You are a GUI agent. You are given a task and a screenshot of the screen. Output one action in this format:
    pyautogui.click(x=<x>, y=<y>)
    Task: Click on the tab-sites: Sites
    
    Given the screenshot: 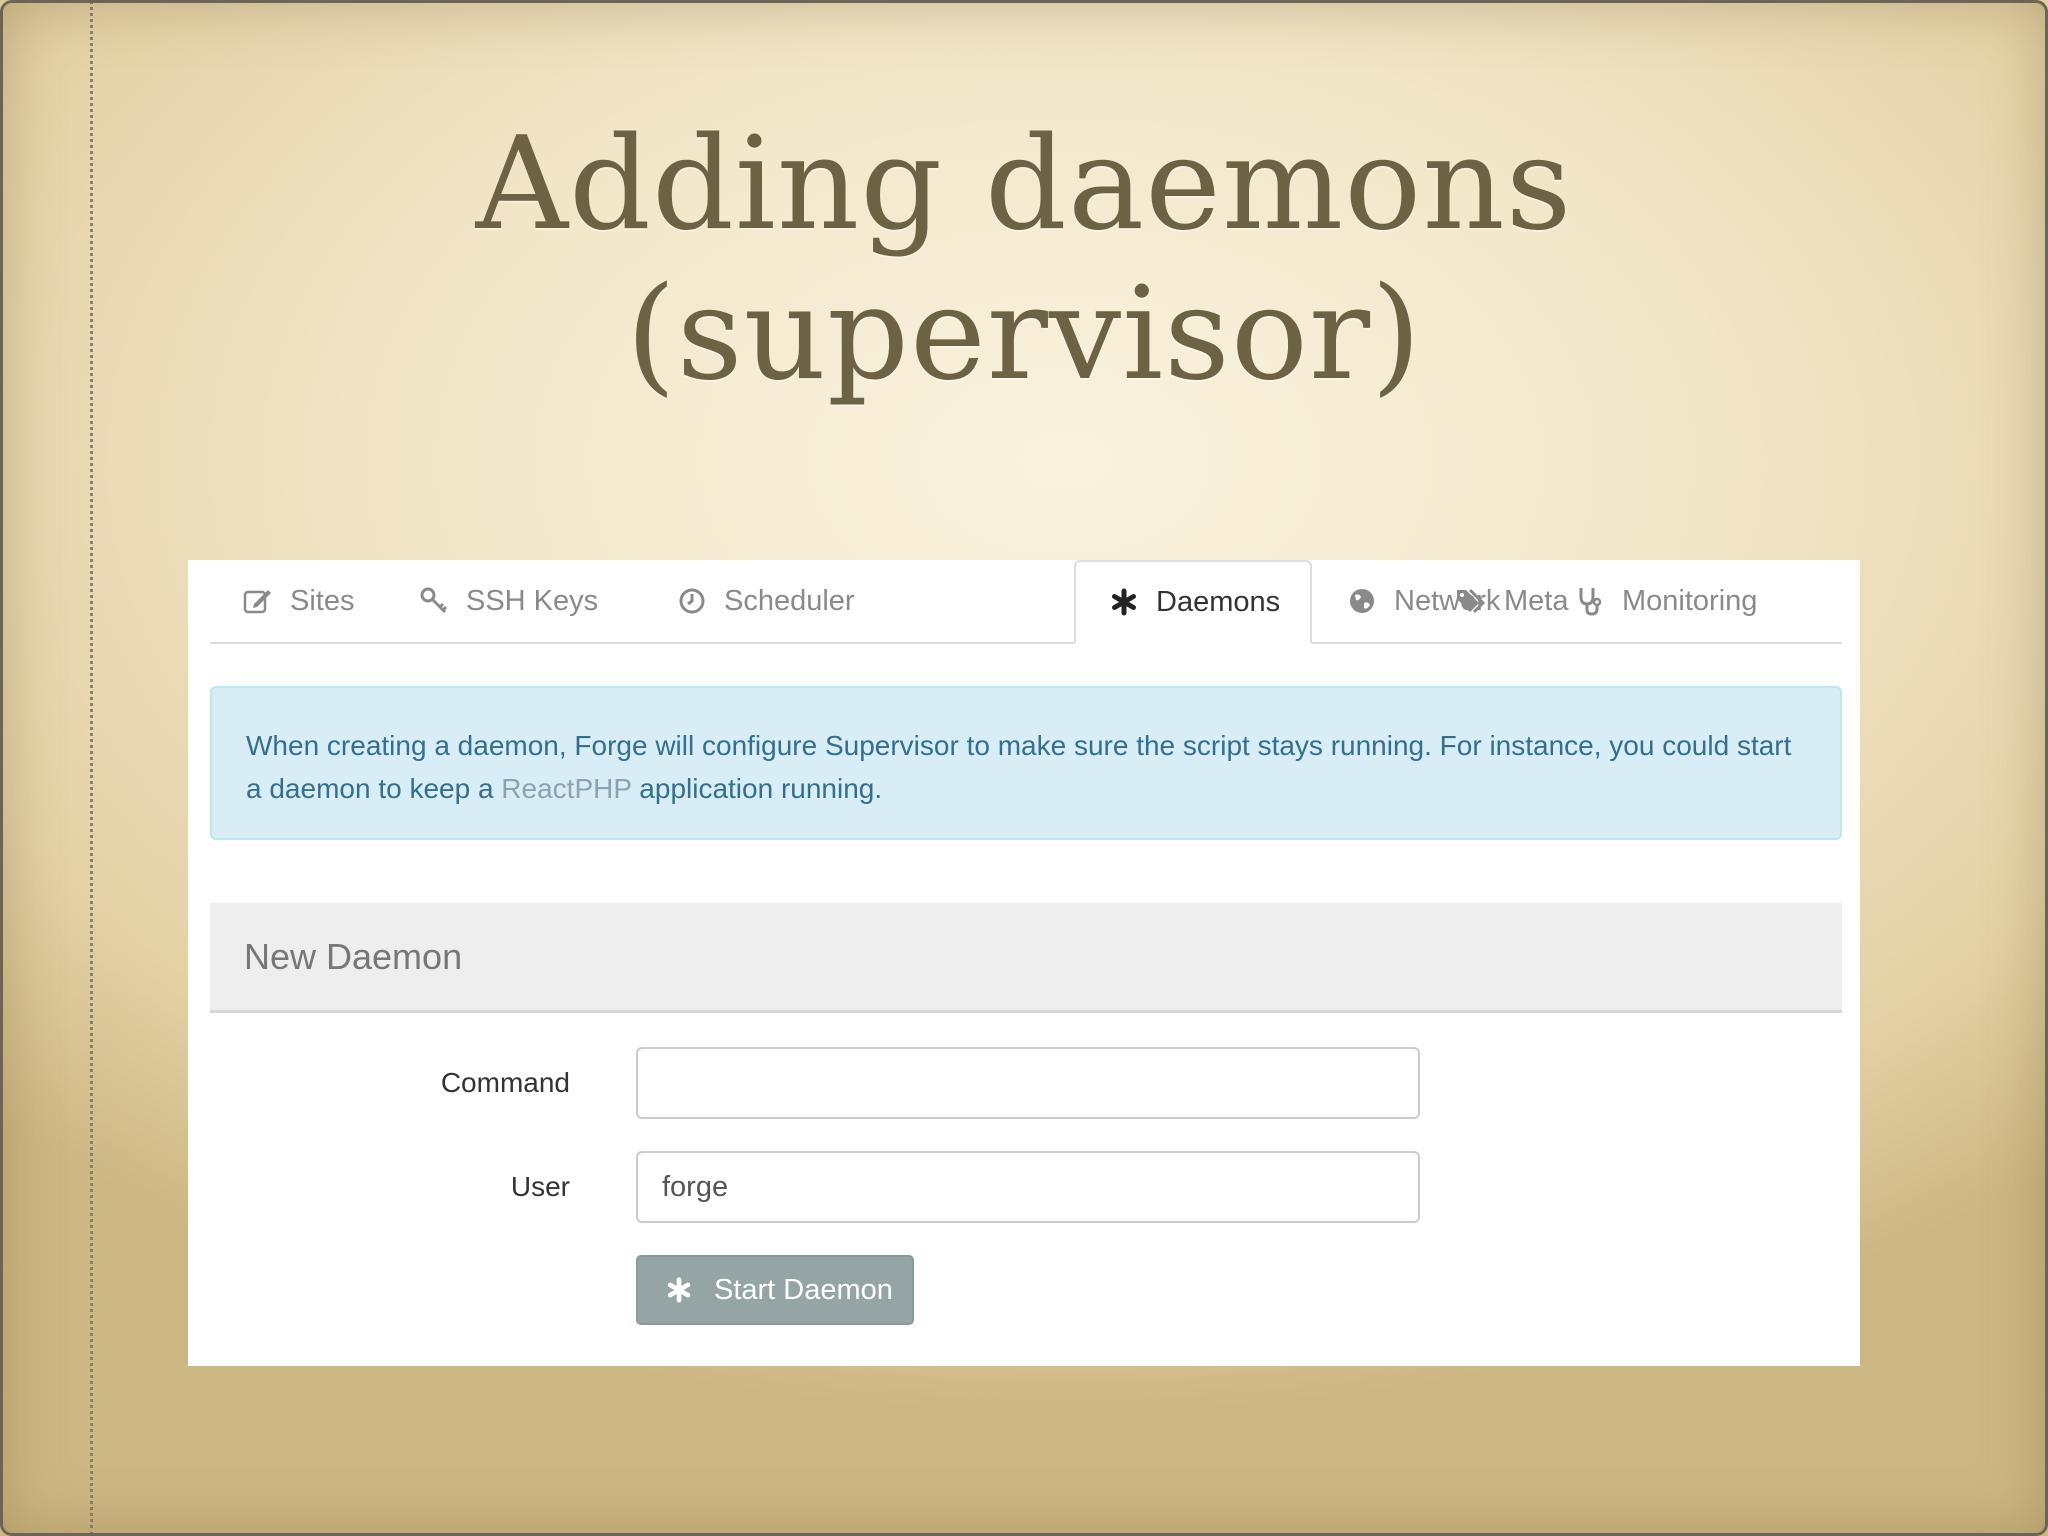 What is the action you would take?
    pyautogui.click(x=297, y=601)
    